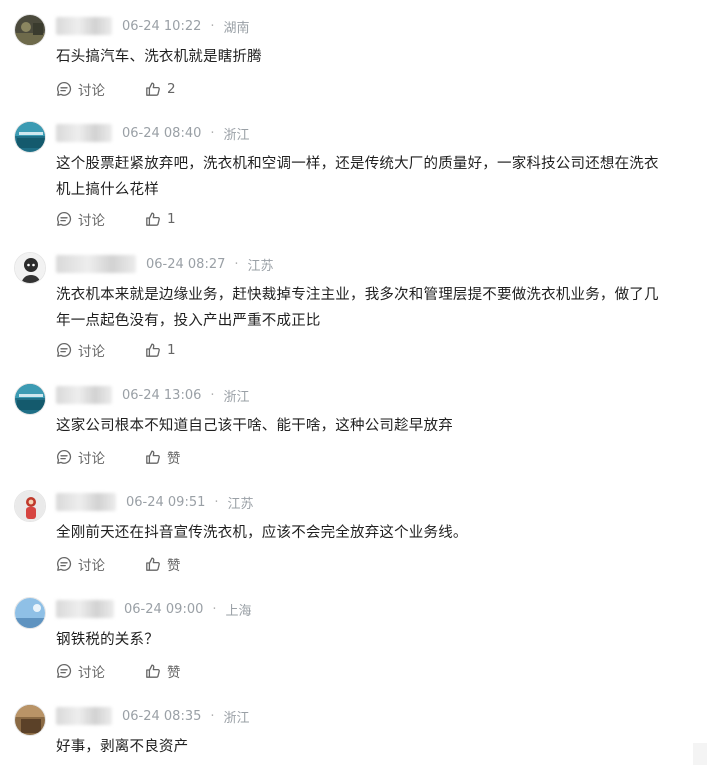 The width and height of the screenshot is (707, 765). I want to click on comment-meta: 06-24 13:06 · 浙江, so click(153, 395).